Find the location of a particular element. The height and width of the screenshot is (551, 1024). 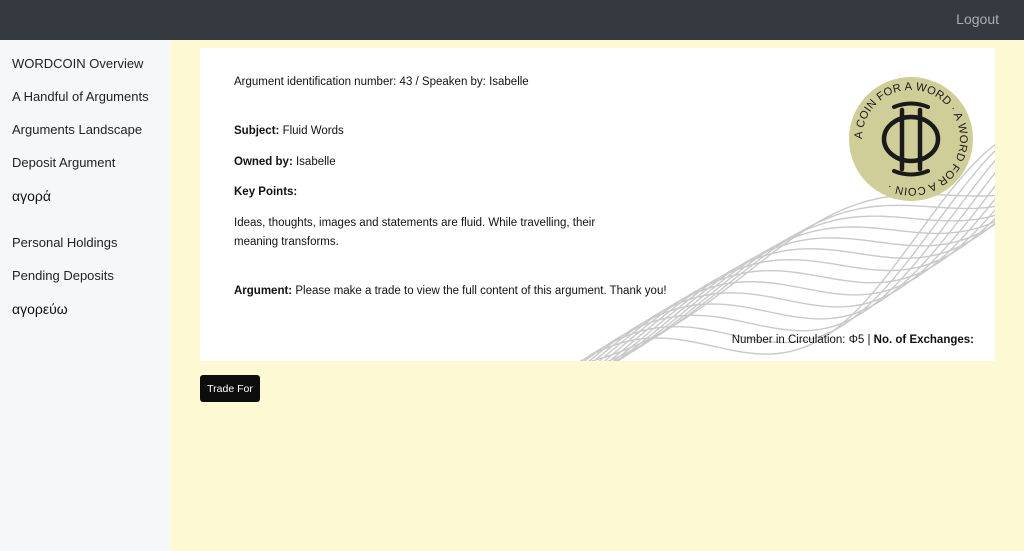

sidebar-item-deposit-argument: Deposit Argument is located at coordinates (63, 162).